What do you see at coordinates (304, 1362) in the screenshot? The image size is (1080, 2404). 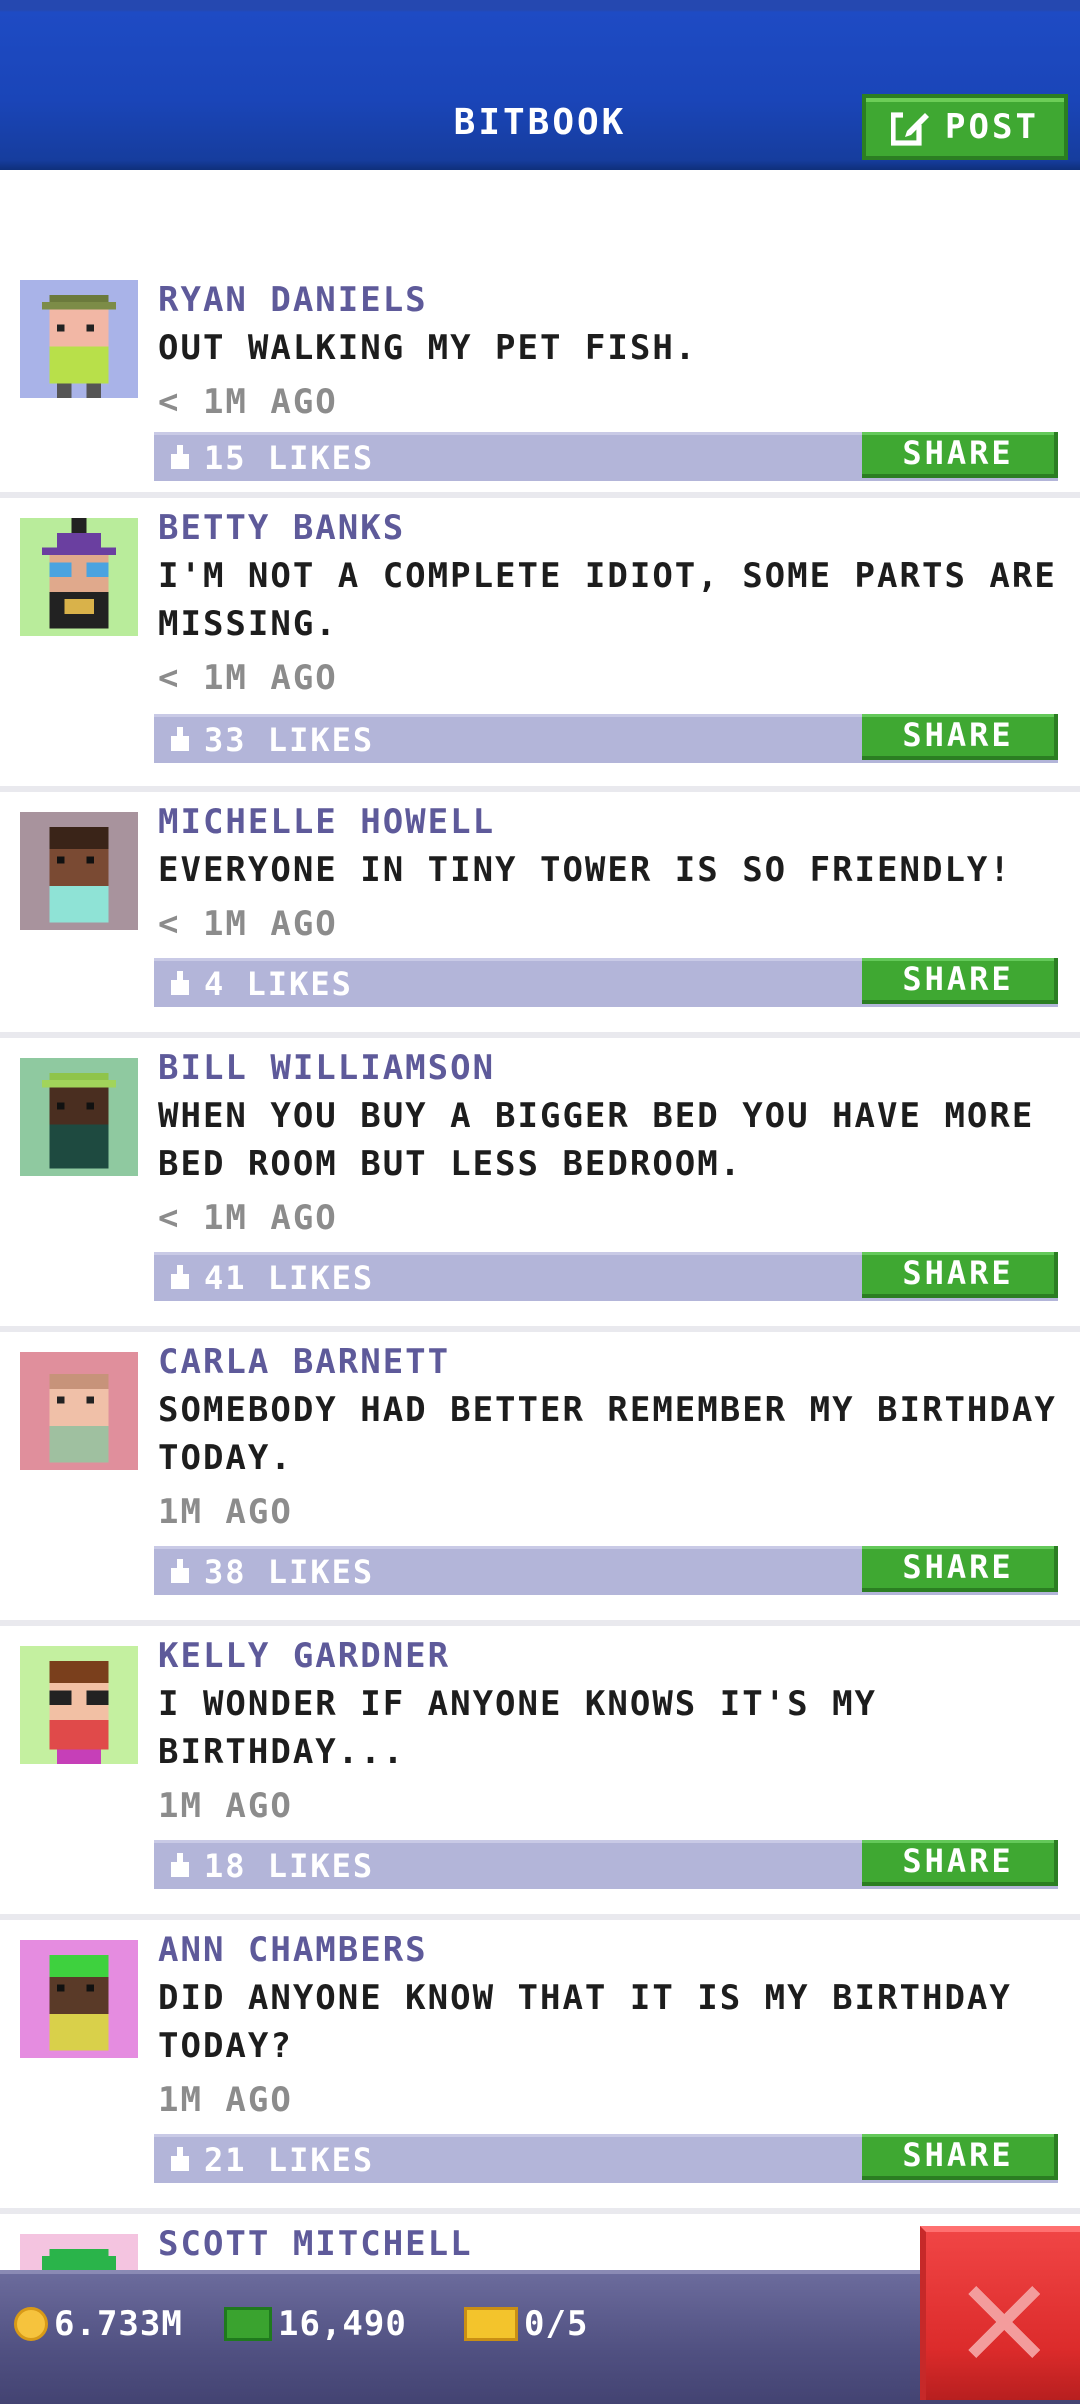 I see `post-author: CARLA BARNETT` at bounding box center [304, 1362].